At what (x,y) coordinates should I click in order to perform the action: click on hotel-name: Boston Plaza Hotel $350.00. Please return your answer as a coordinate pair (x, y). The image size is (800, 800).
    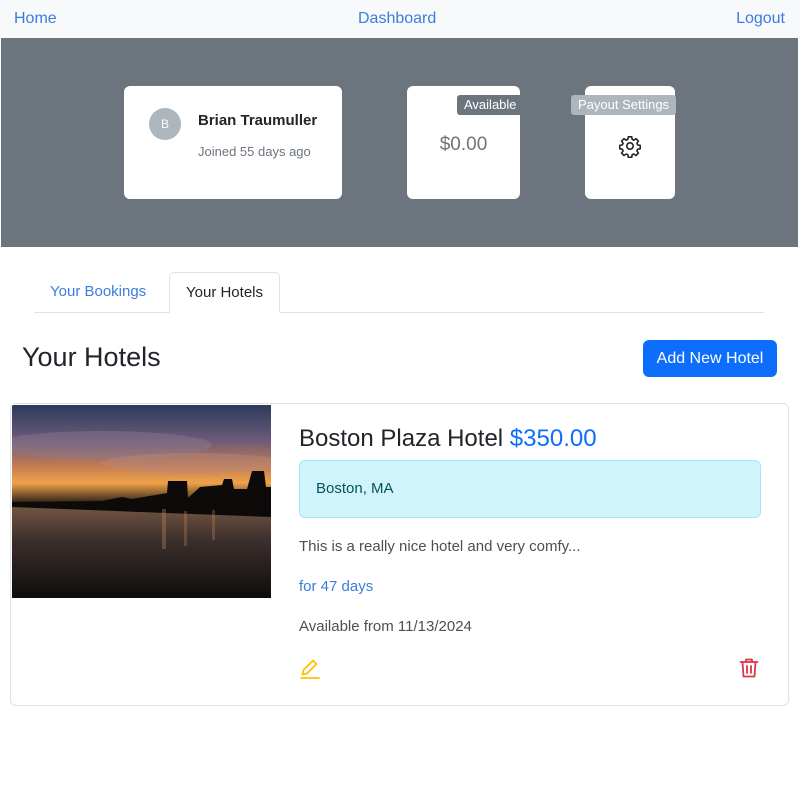
    Looking at the image, I should click on (448, 439).